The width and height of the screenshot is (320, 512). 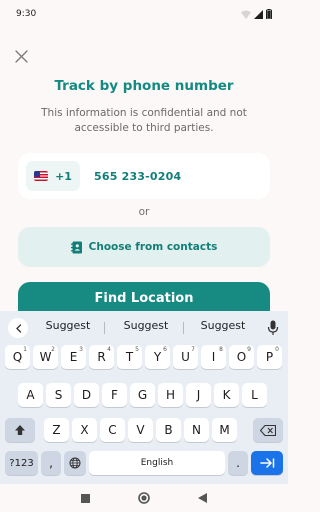 What do you see at coordinates (254, 395) in the screenshot?
I see `key-l: L` at bounding box center [254, 395].